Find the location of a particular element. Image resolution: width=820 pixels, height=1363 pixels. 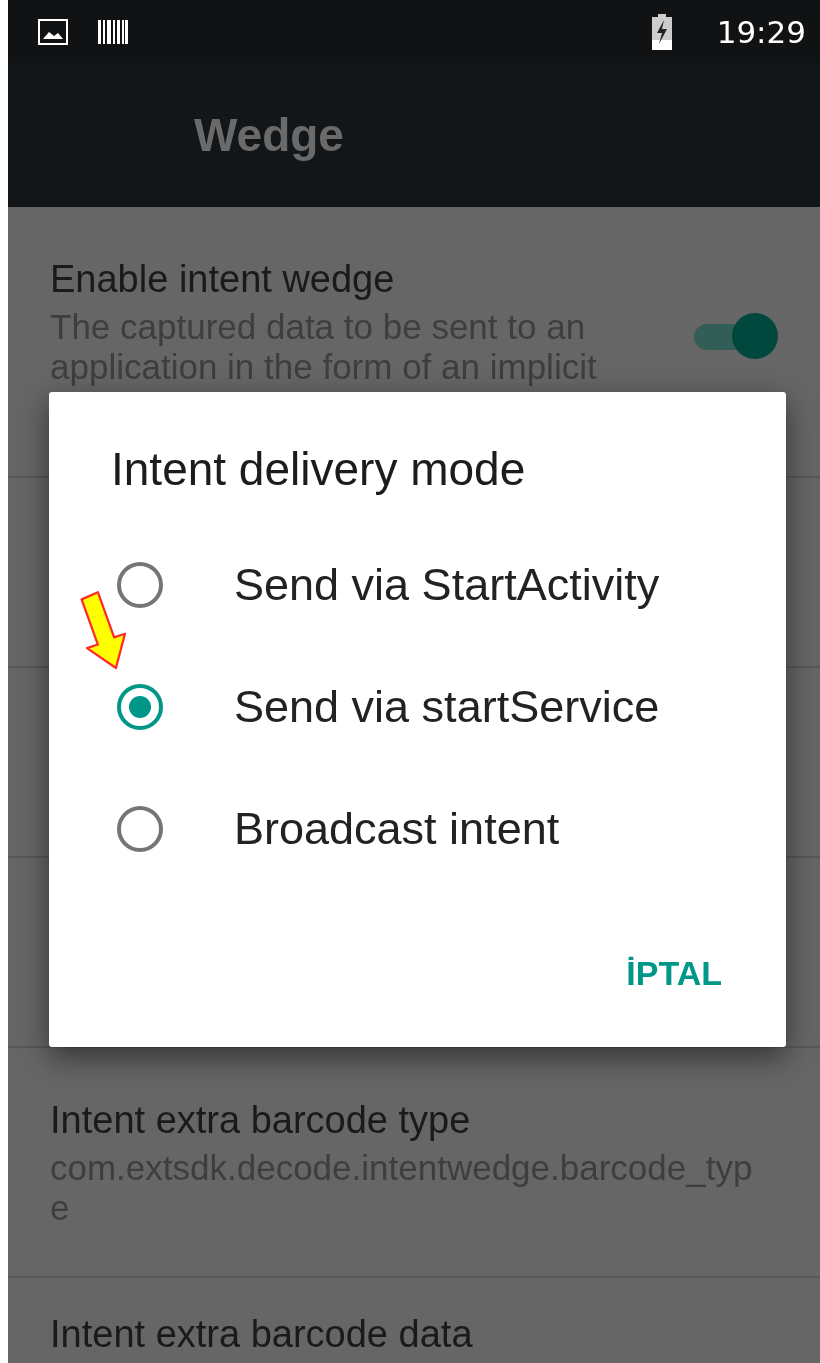

barcode-icon is located at coordinates (113, 31).